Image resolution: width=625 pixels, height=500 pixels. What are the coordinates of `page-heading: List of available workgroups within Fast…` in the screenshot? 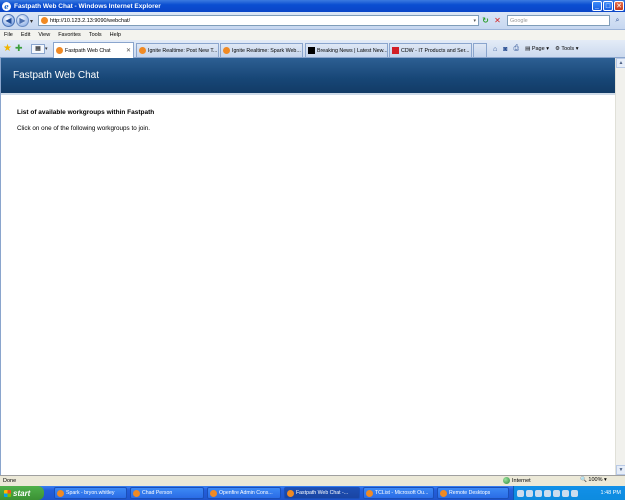 It's located at (86, 112).